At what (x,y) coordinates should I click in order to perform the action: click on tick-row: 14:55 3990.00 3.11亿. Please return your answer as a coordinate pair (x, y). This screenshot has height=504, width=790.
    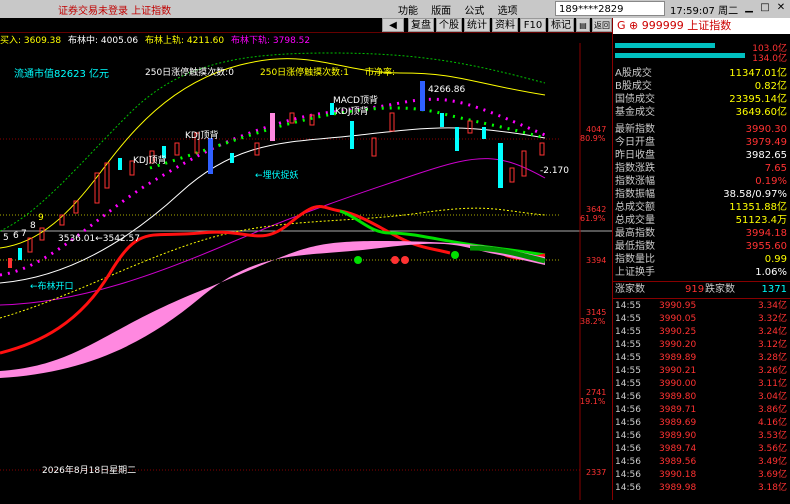
    Looking at the image, I should click on (701, 384).